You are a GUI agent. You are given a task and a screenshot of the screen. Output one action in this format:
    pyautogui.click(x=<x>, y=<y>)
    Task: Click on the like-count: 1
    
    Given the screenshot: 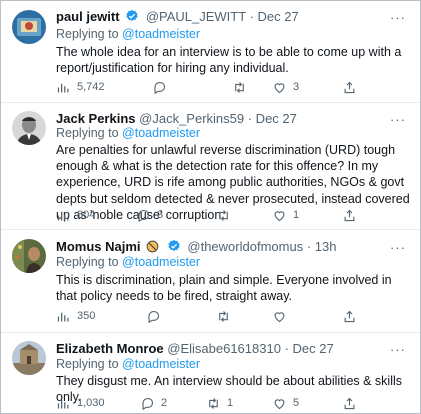 What is the action you would take?
    pyautogui.click(x=296, y=215)
    